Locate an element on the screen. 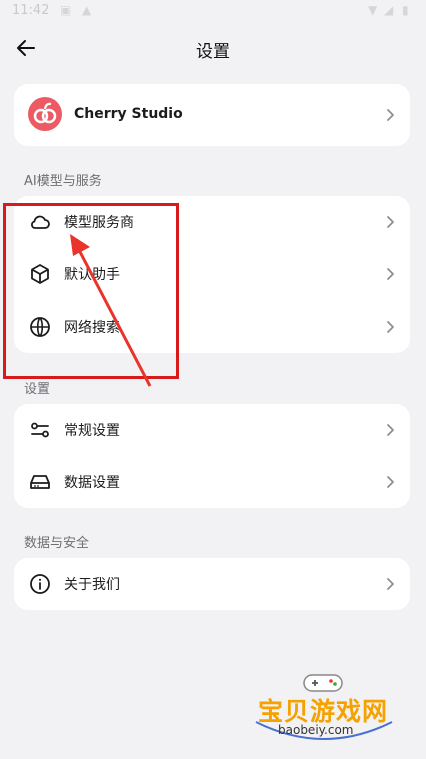 Image resolution: width=426 pixels, height=759 pixels. data-security-card: 关于我们 is located at coordinates (212, 584).